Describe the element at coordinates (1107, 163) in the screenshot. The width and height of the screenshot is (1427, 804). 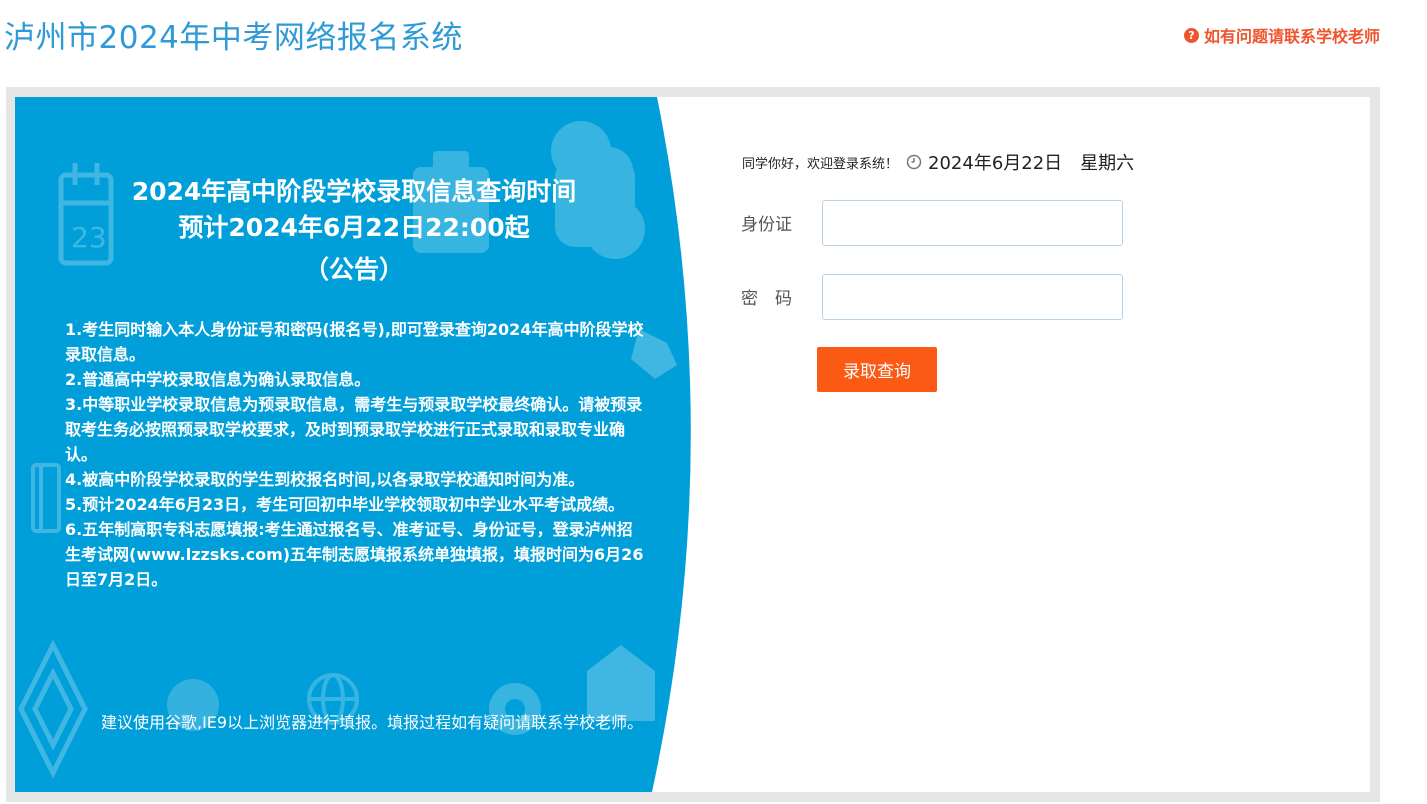
I see `current-weekday: 星期六` at that location.